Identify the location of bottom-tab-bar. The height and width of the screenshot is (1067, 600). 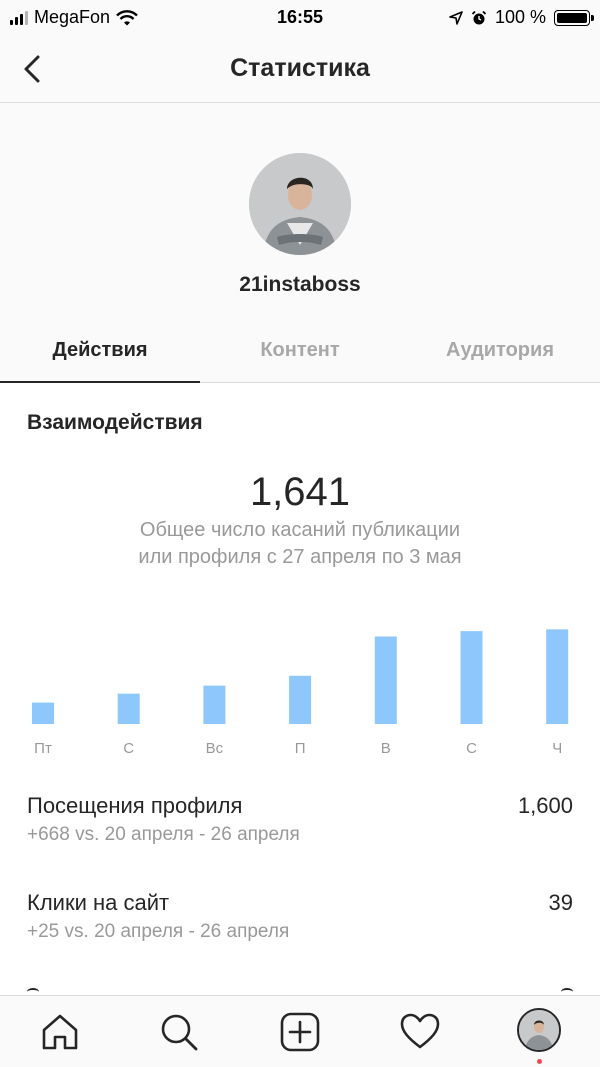
(300, 1031).